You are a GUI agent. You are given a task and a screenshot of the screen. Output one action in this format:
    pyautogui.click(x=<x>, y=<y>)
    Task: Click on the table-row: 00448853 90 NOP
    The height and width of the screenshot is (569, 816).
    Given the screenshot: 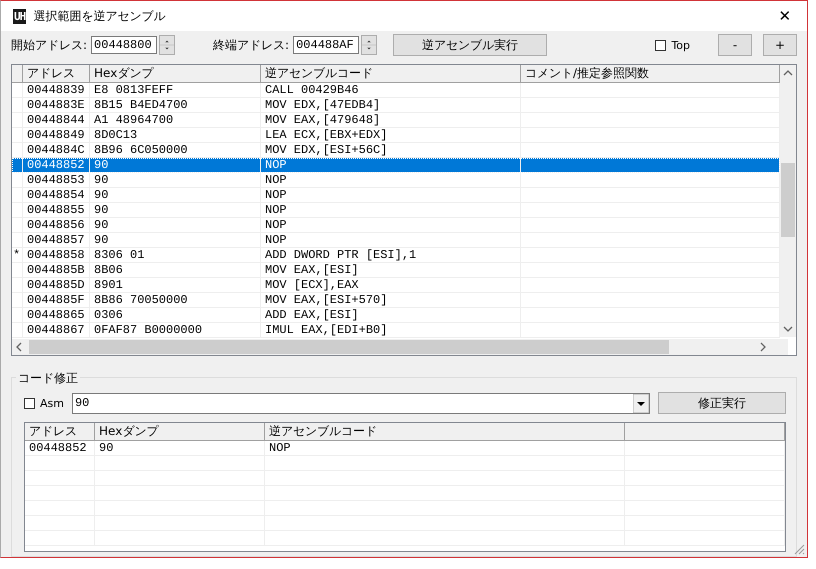 What is the action you would take?
    pyautogui.click(x=396, y=180)
    